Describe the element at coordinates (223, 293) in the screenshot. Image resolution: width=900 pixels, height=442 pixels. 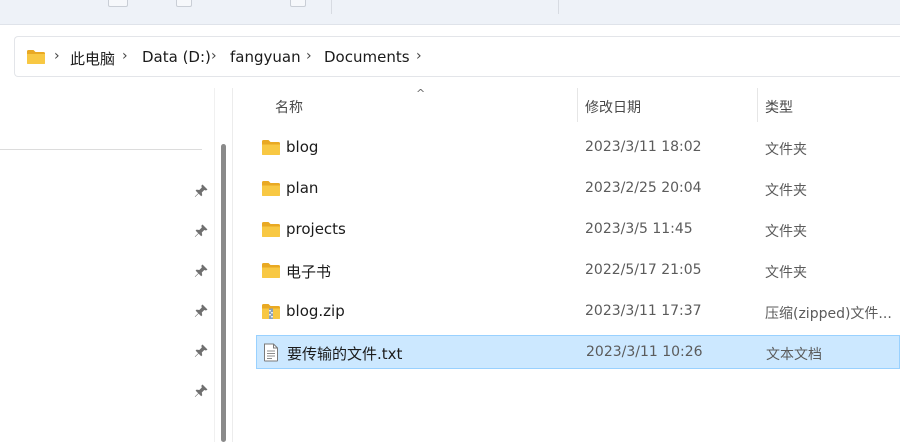
I see `nav-scrollbar-thumb` at that location.